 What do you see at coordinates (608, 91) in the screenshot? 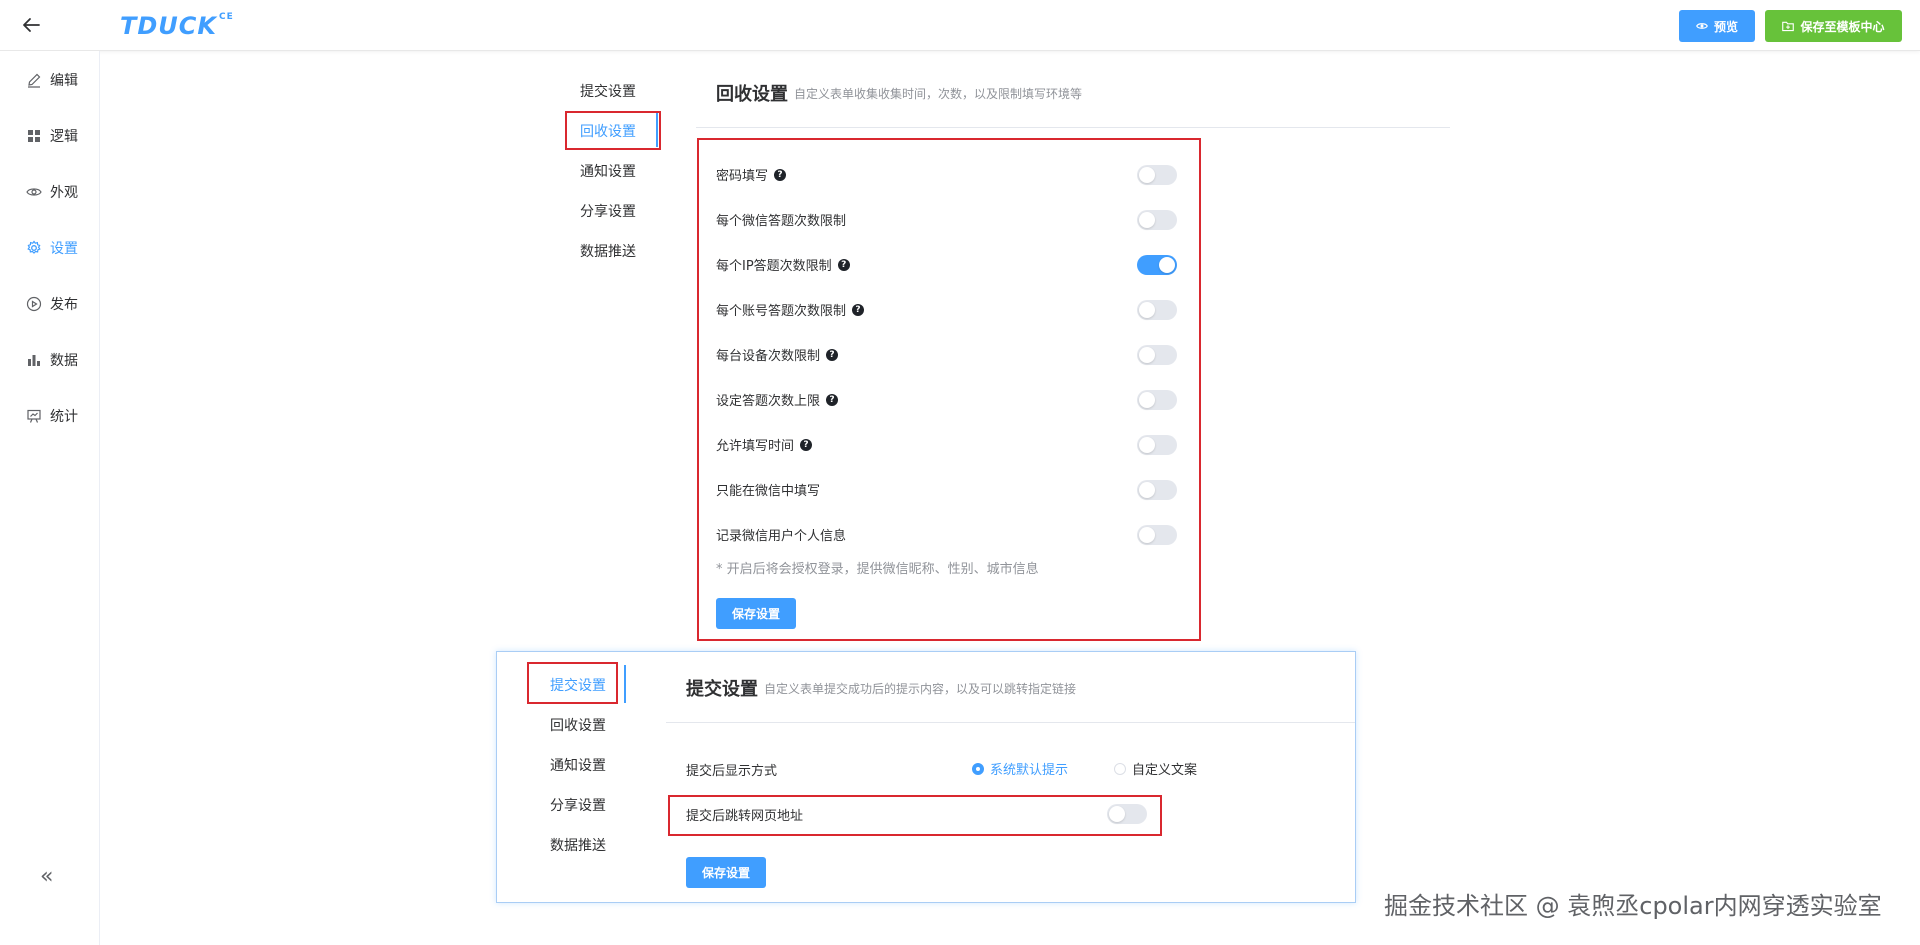
I see `subnav-submit: 提交设置` at bounding box center [608, 91].